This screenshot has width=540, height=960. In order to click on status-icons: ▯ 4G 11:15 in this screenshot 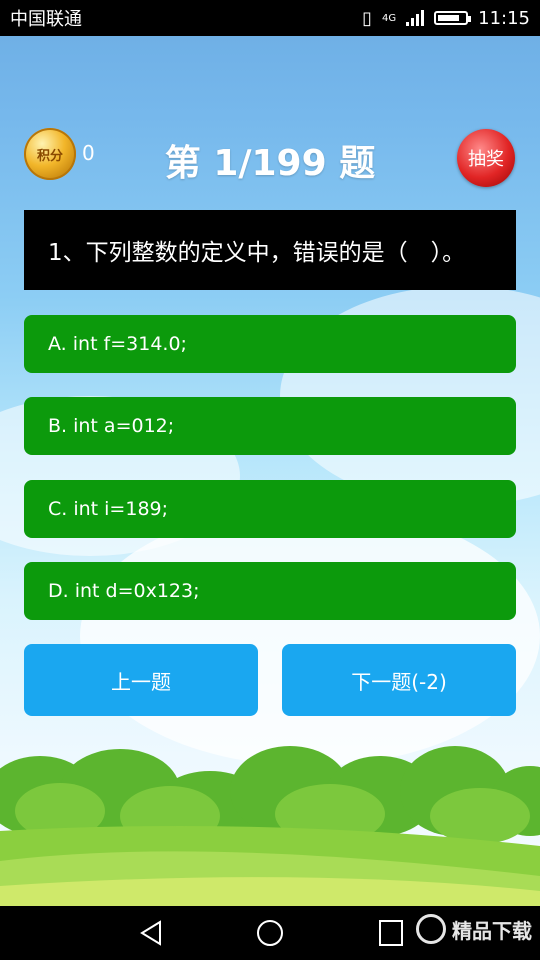, I will do `click(446, 18)`.